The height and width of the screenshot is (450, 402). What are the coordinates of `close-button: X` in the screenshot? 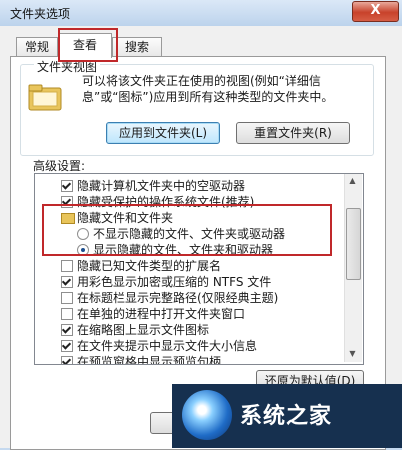 It's located at (375, 11).